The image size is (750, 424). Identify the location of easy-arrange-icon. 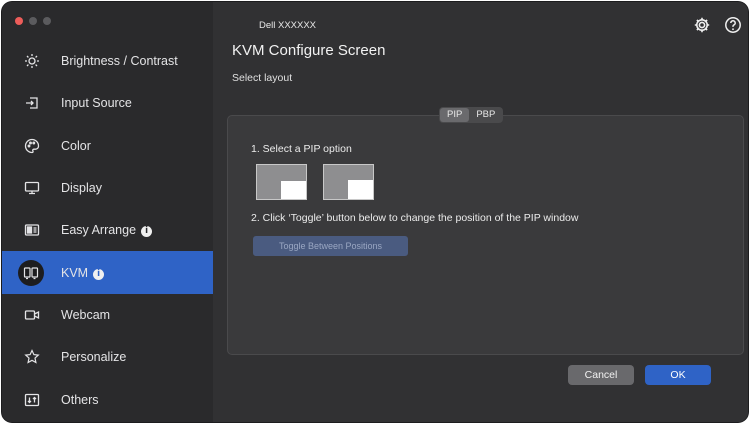
(32, 230).